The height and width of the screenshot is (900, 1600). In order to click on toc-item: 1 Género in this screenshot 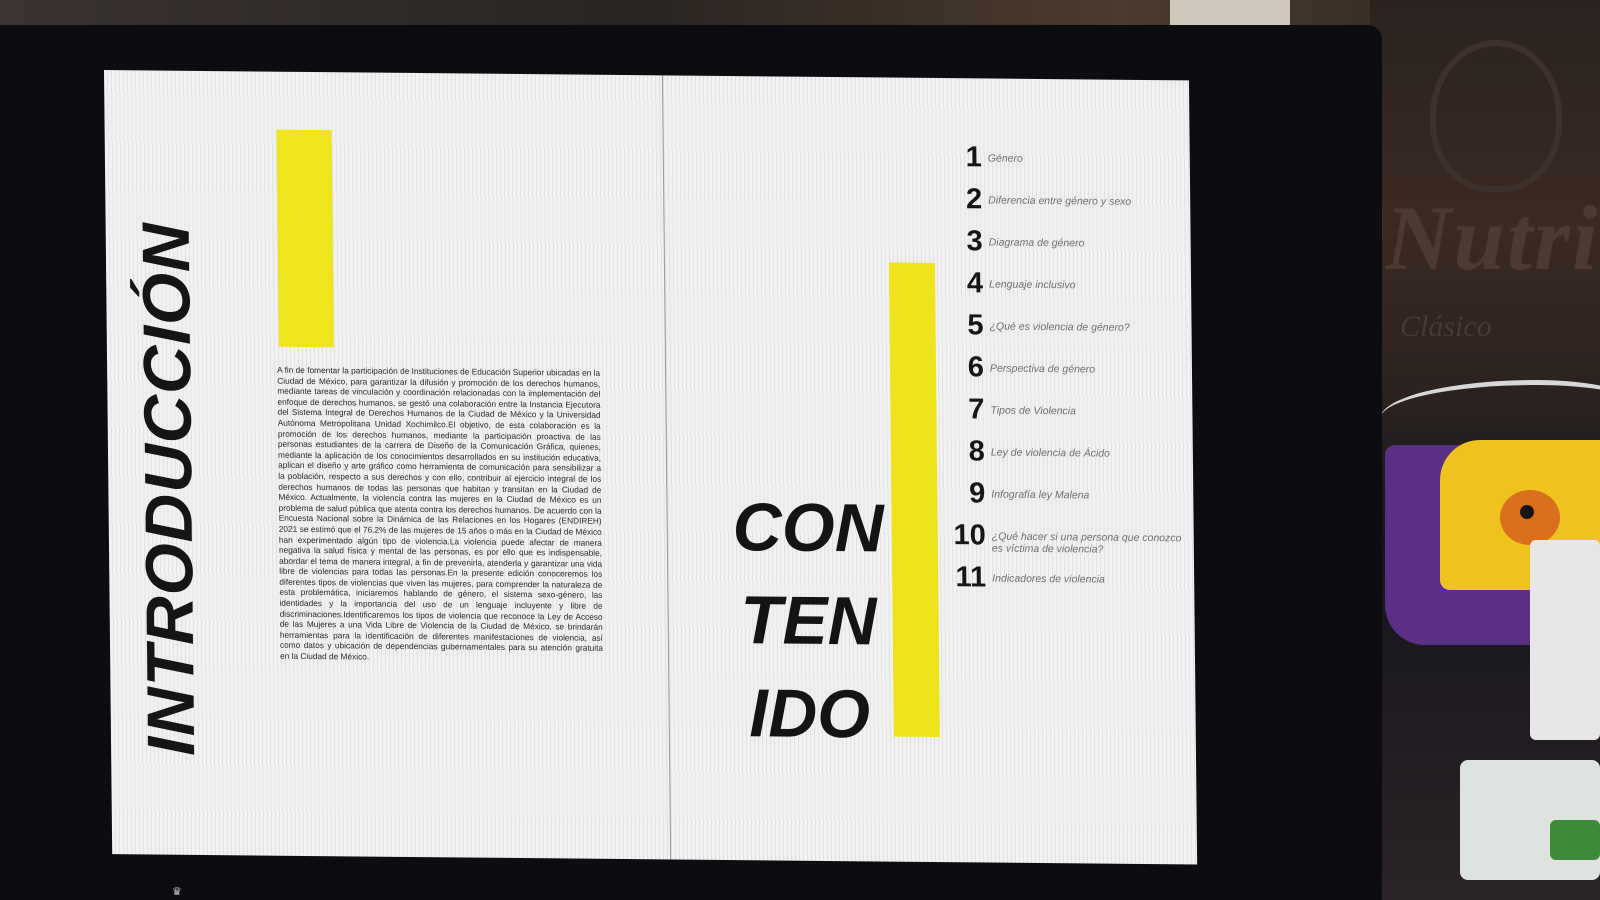, I will do `click(1057, 163)`.